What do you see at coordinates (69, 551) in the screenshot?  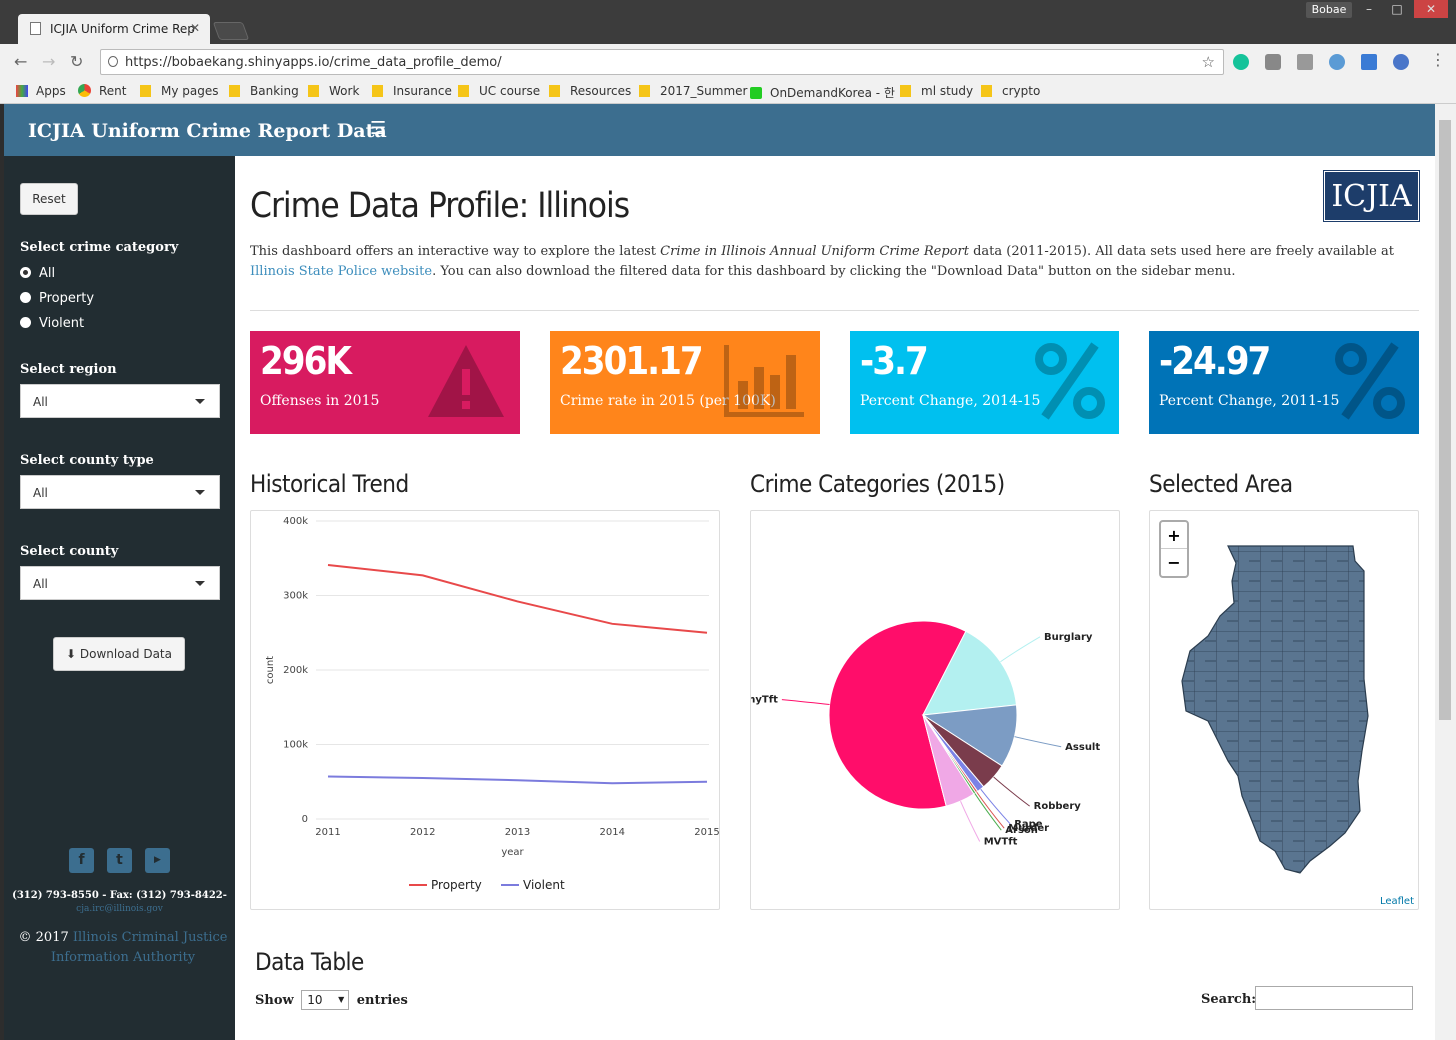 I see `county-label: Select county` at bounding box center [69, 551].